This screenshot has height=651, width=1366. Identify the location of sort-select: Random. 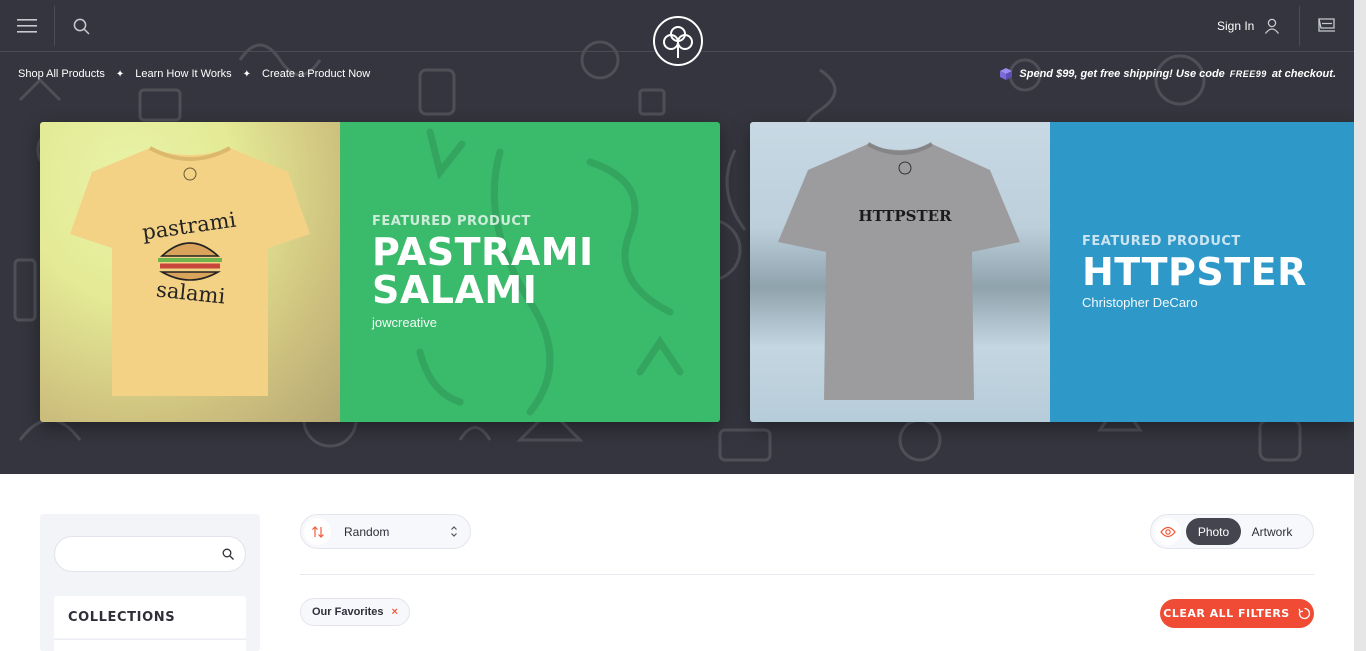
(385, 531).